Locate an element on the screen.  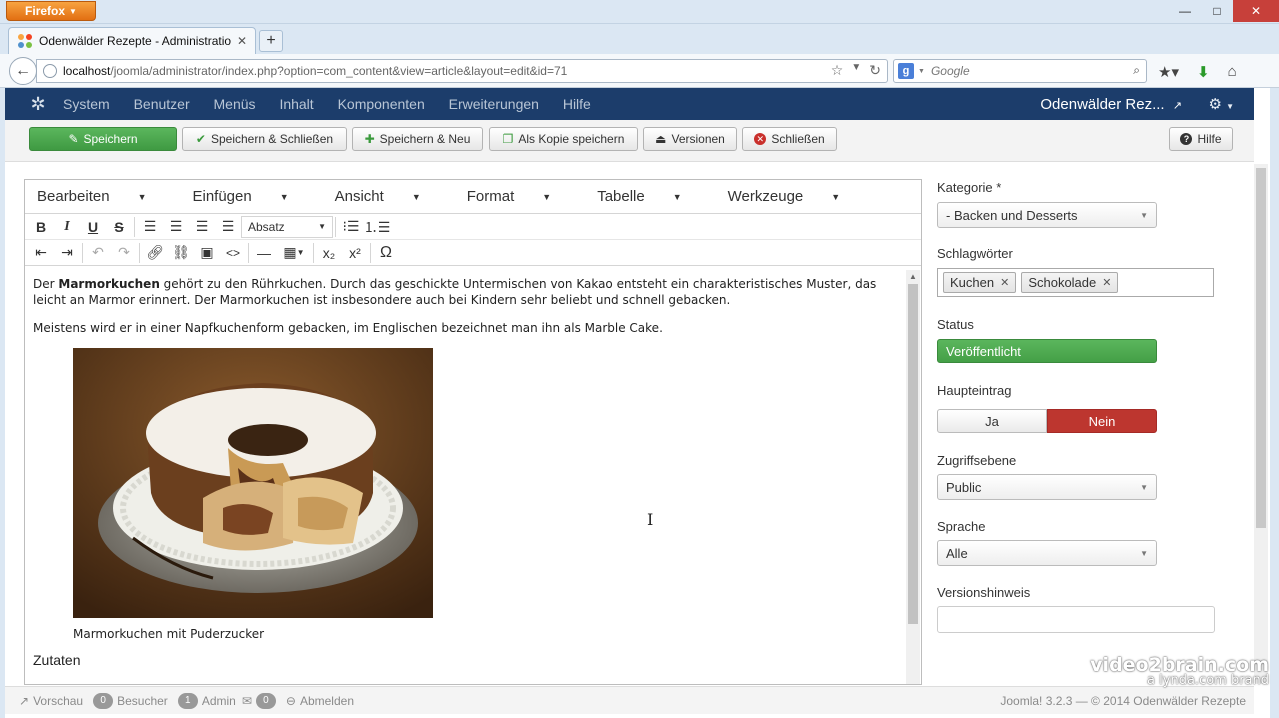
firefox-menu-button: Firefox ▼ is located at coordinates (51, 11).